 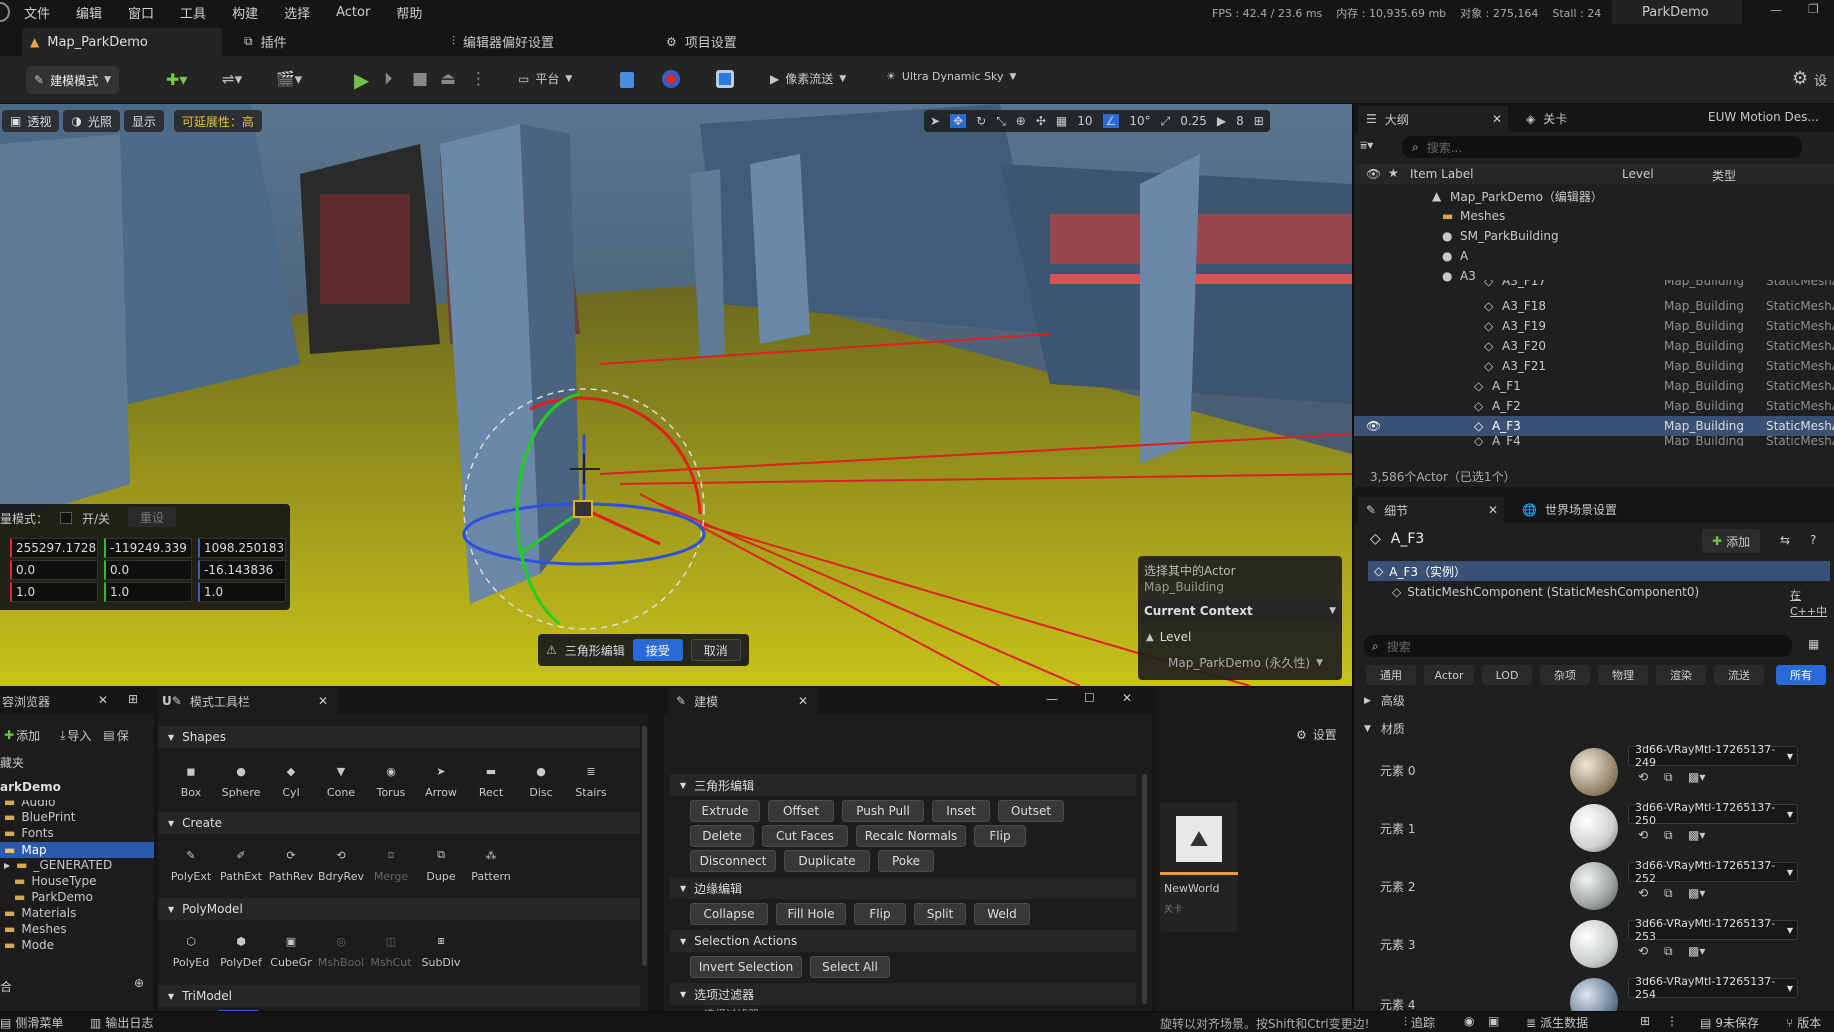 I want to click on cpp-link: 在C++中, so click(x=1812, y=603).